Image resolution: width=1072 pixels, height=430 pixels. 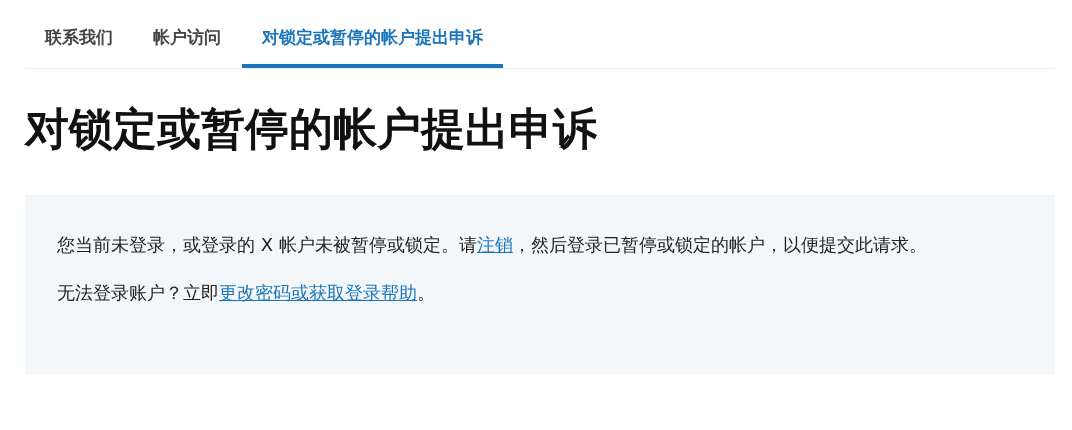 I want to click on paragraph-text: 。, so click(x=426, y=292).